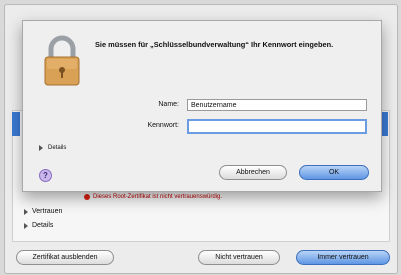  What do you see at coordinates (57, 148) in the screenshot?
I see `details-label: Details` at bounding box center [57, 148].